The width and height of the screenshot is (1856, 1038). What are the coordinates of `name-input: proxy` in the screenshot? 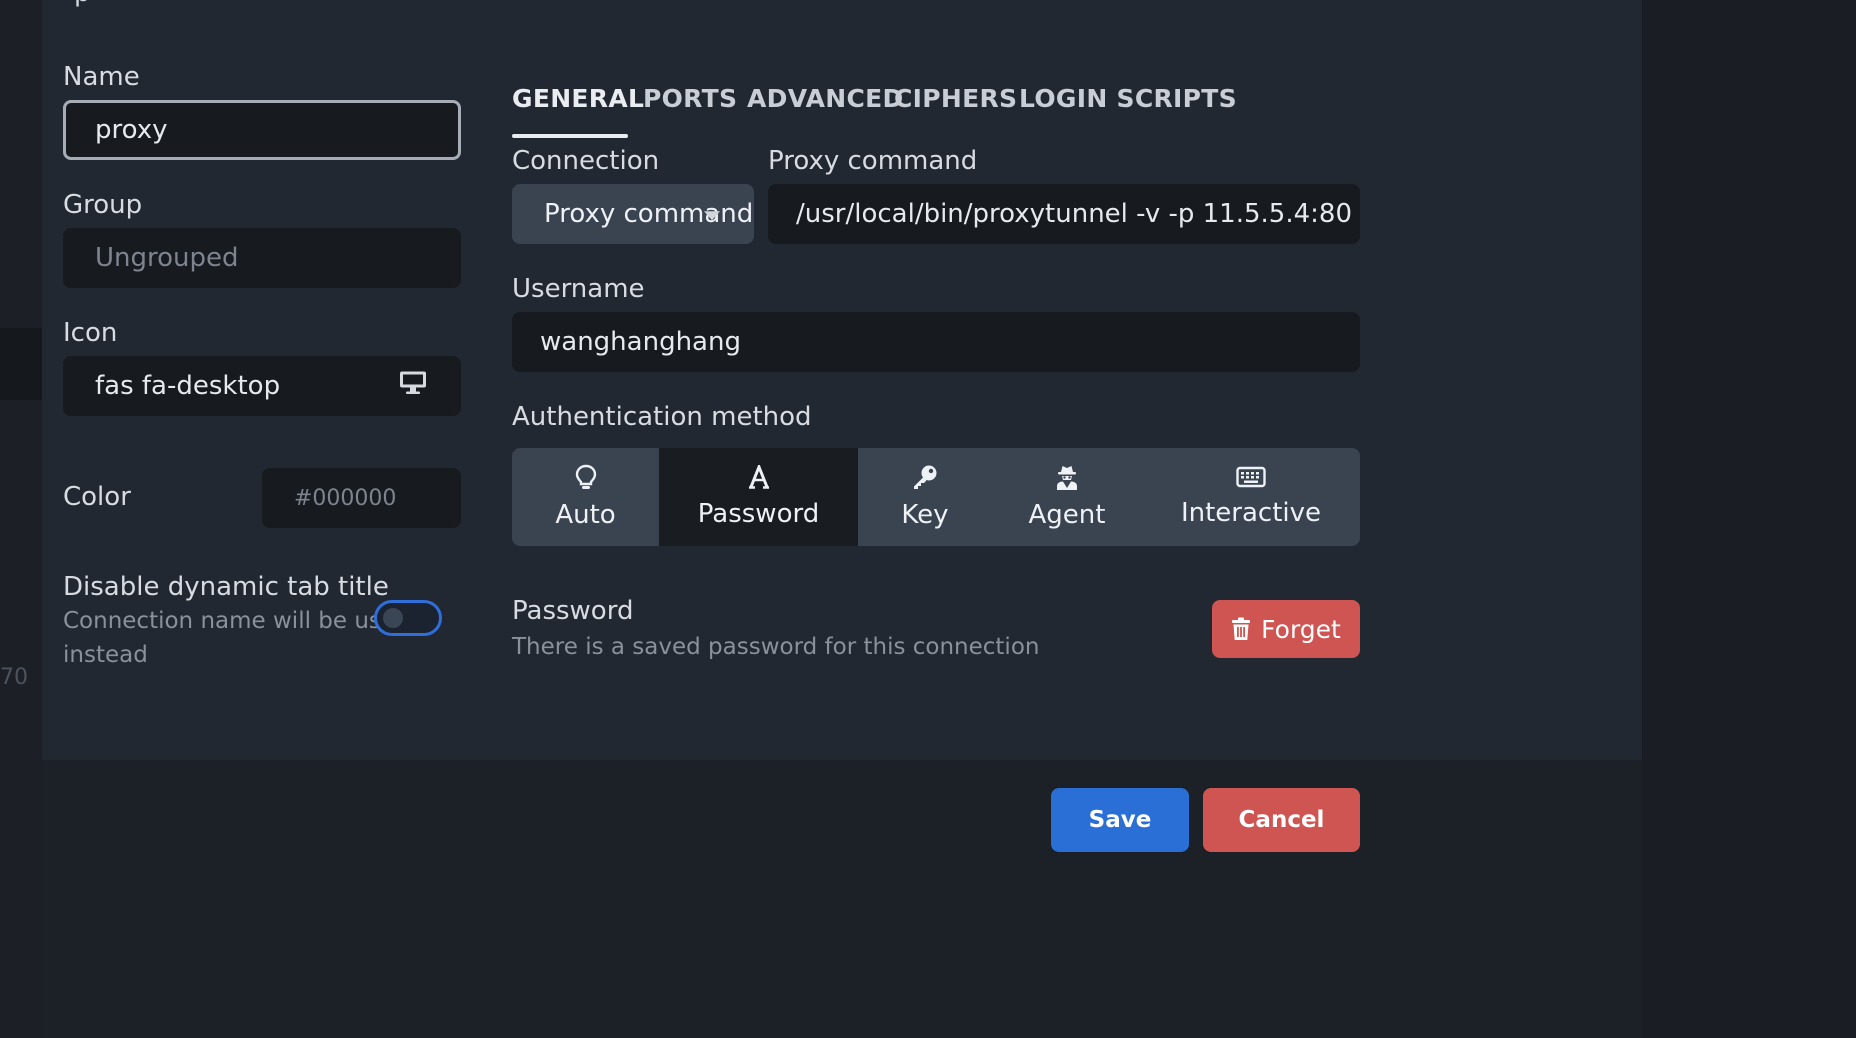 It's located at (262, 130).